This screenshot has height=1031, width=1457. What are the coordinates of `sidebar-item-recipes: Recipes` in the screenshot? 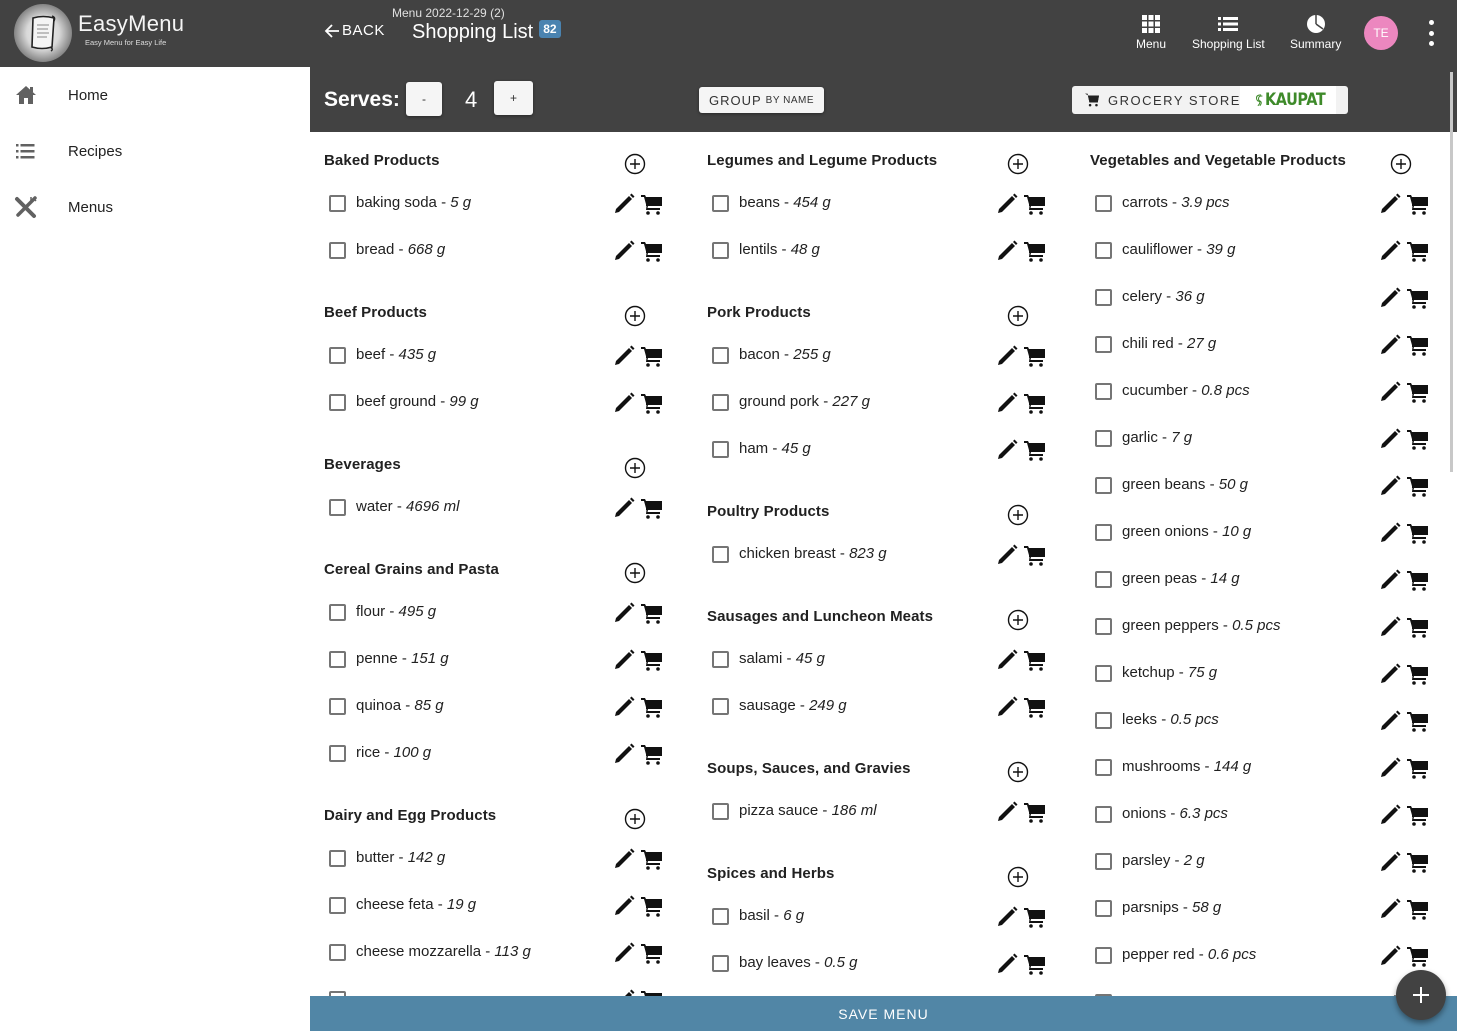 It's located at (155, 151).